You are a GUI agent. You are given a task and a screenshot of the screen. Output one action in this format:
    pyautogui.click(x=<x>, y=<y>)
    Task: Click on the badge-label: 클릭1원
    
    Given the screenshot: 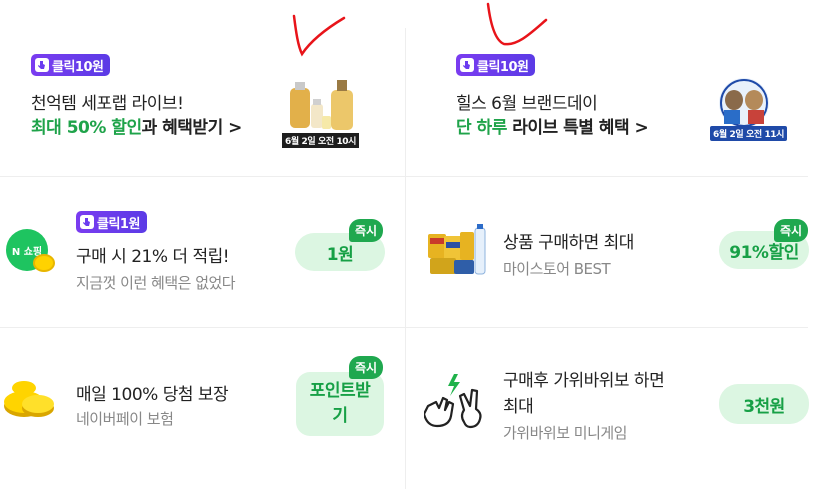 What is the action you would take?
    pyautogui.click(x=118, y=224)
    